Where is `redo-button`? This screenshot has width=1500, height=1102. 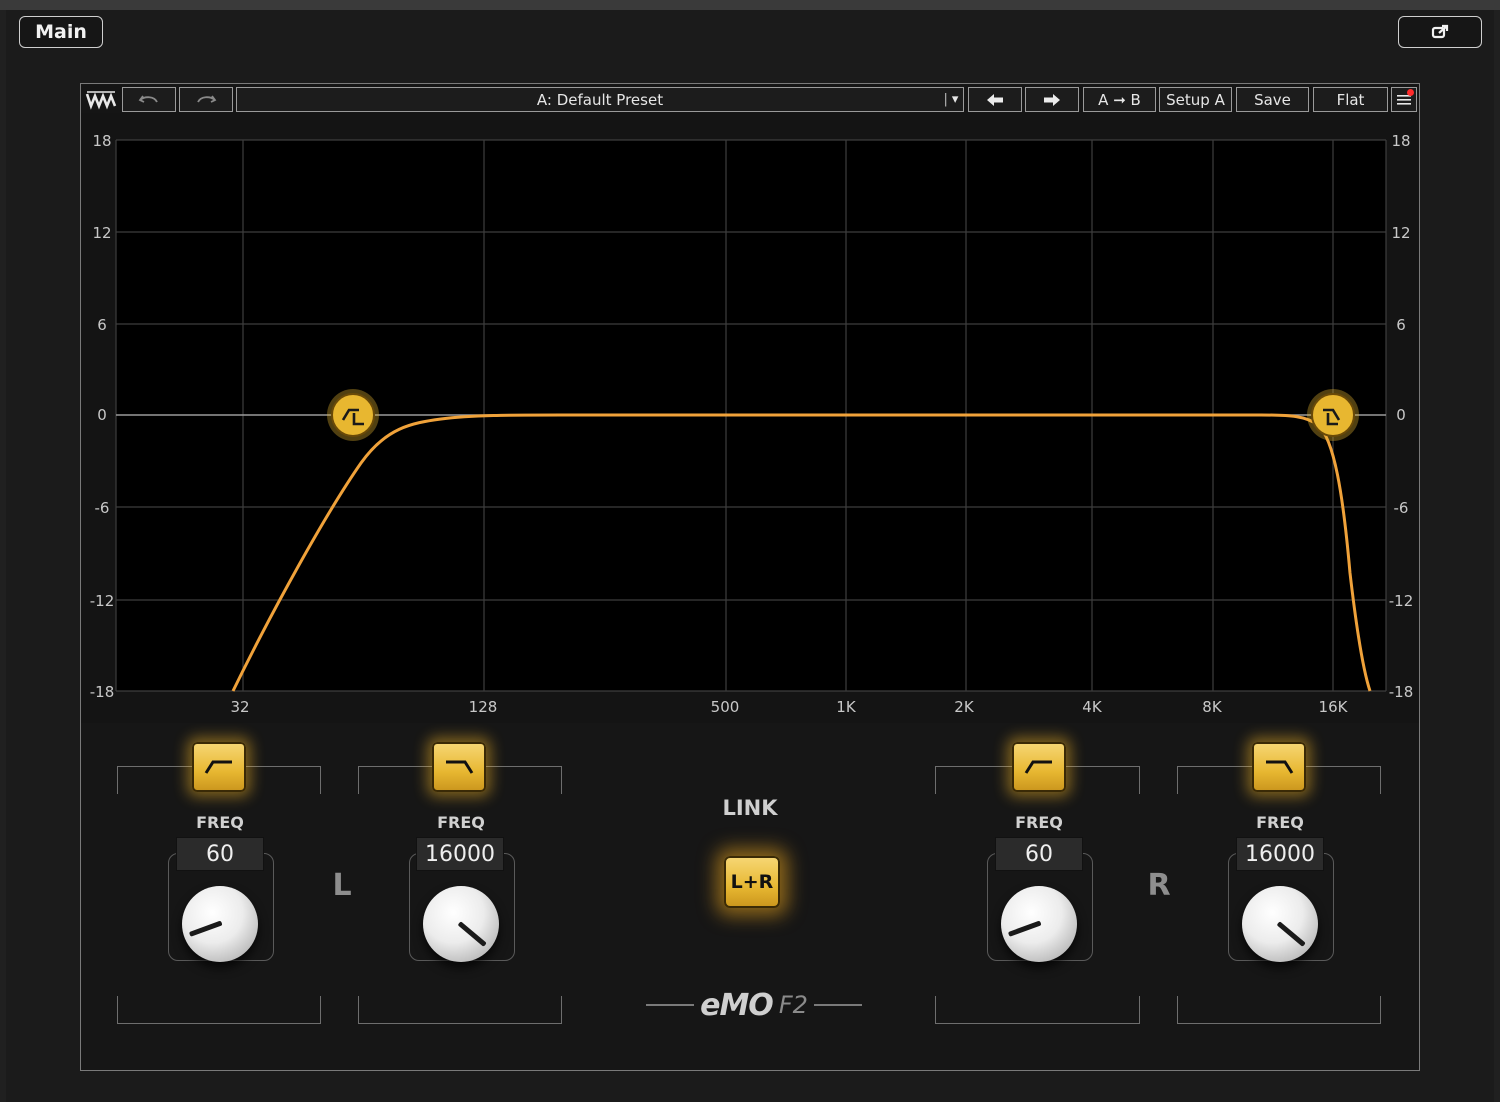 redo-button is located at coordinates (206, 99).